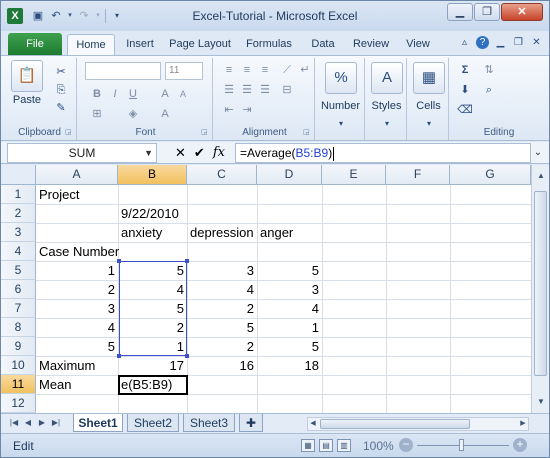 The height and width of the screenshot is (458, 550). I want to click on normal-view-icon: ▦, so click(308, 445).